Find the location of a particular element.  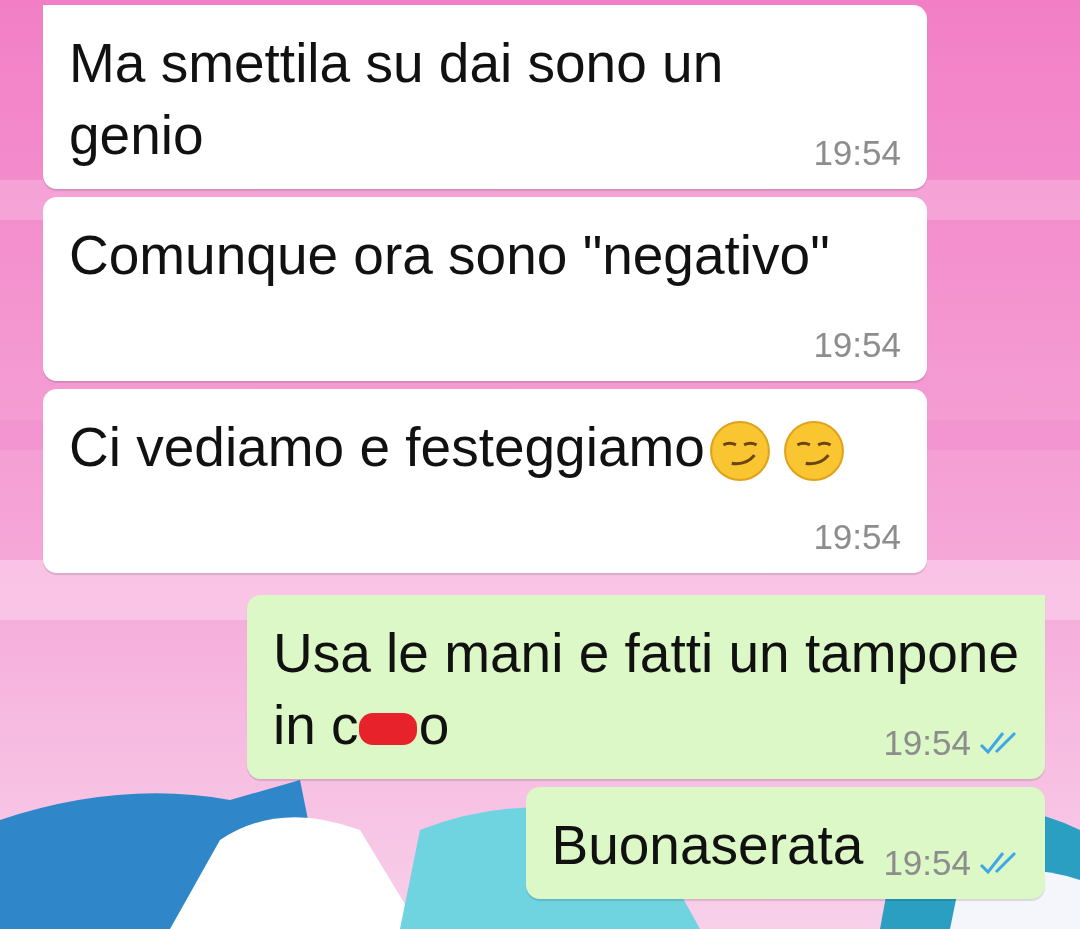

message-text: in c is located at coordinates (316, 725).